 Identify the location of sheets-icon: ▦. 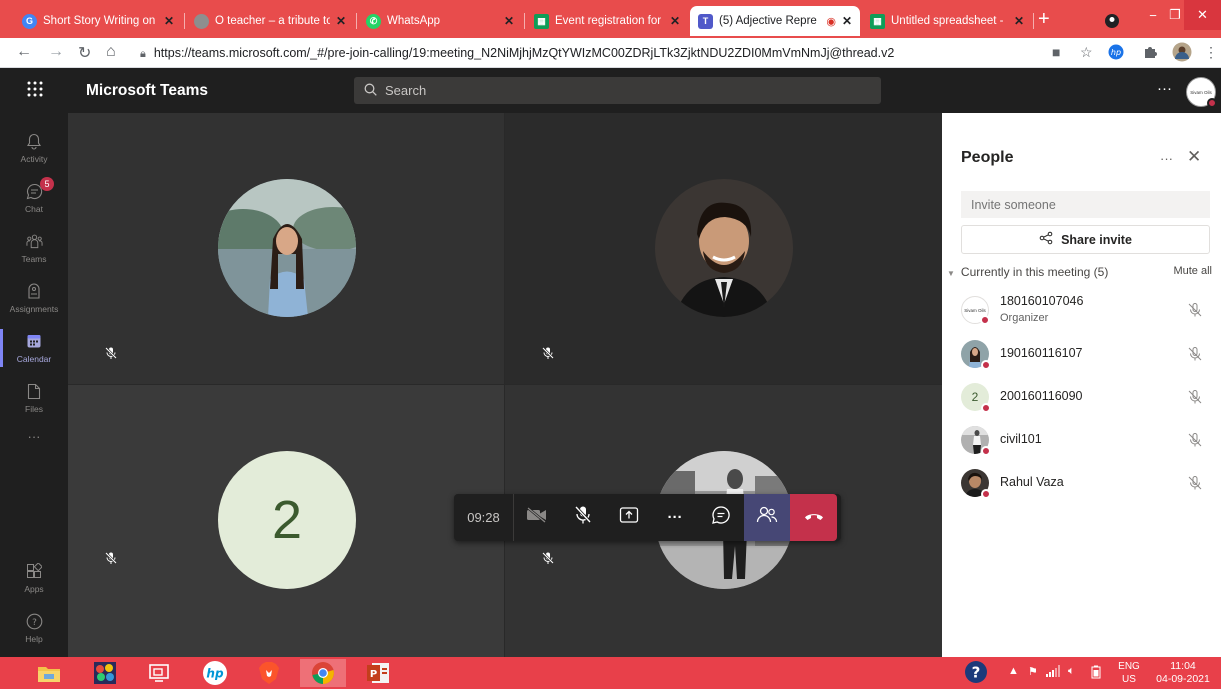
(877, 21).